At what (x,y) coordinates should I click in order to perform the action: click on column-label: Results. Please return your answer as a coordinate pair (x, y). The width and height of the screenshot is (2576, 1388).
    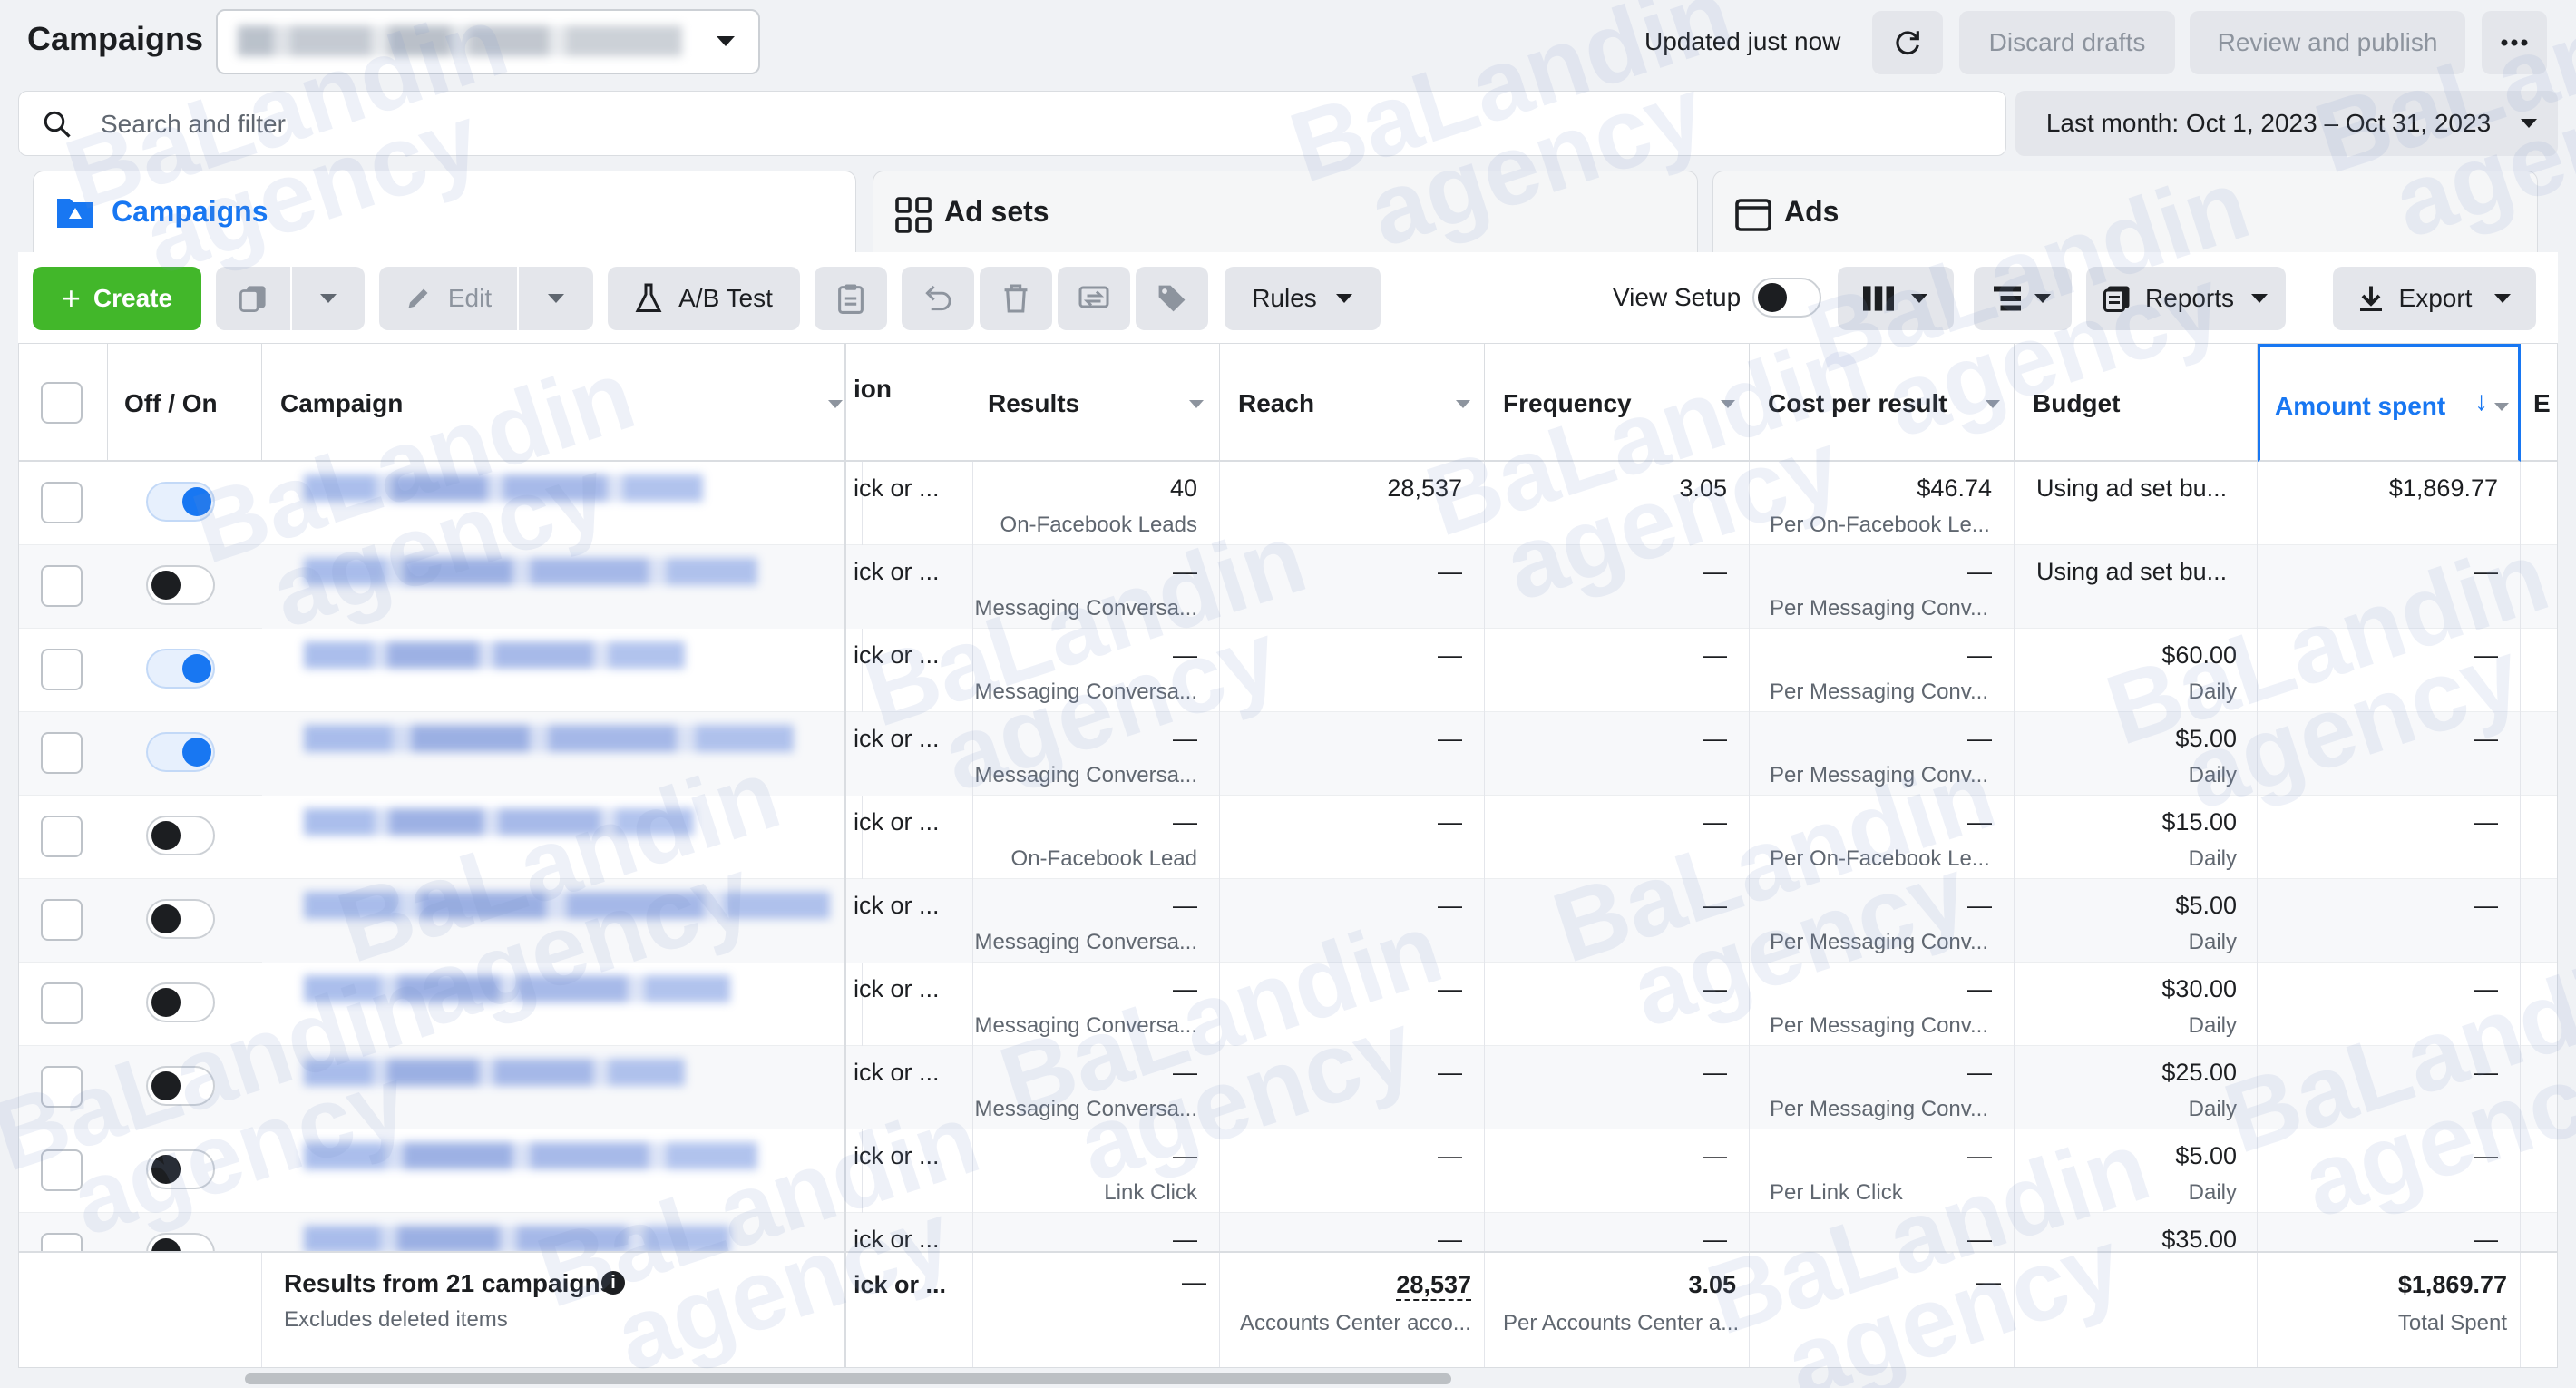
    Looking at the image, I should click on (1034, 403).